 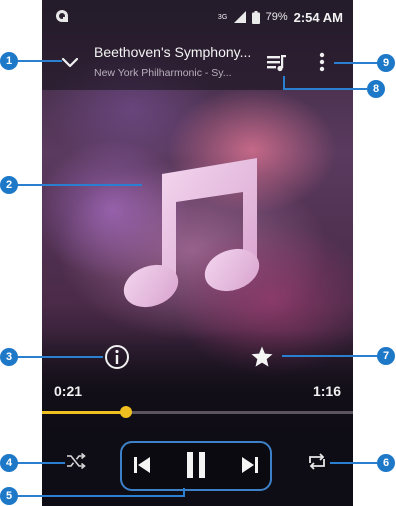 I want to click on total-duration: 1:16, so click(x=326, y=391).